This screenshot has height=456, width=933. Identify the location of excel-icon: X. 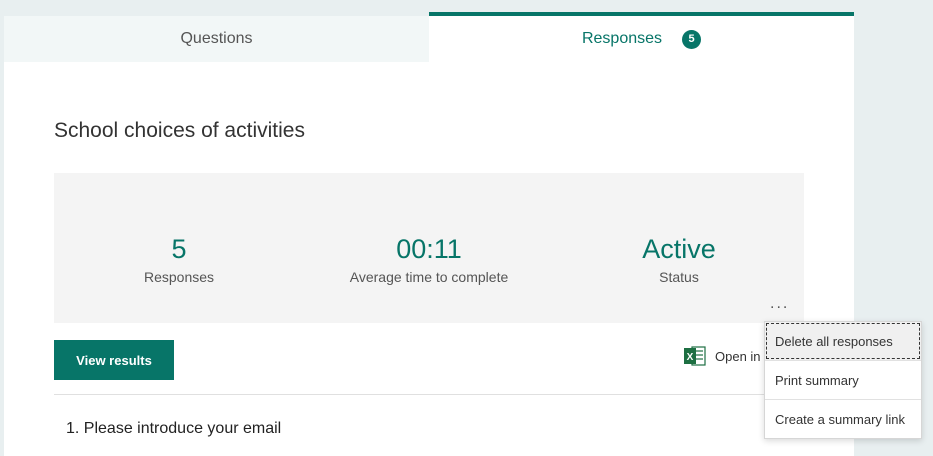
(695, 356).